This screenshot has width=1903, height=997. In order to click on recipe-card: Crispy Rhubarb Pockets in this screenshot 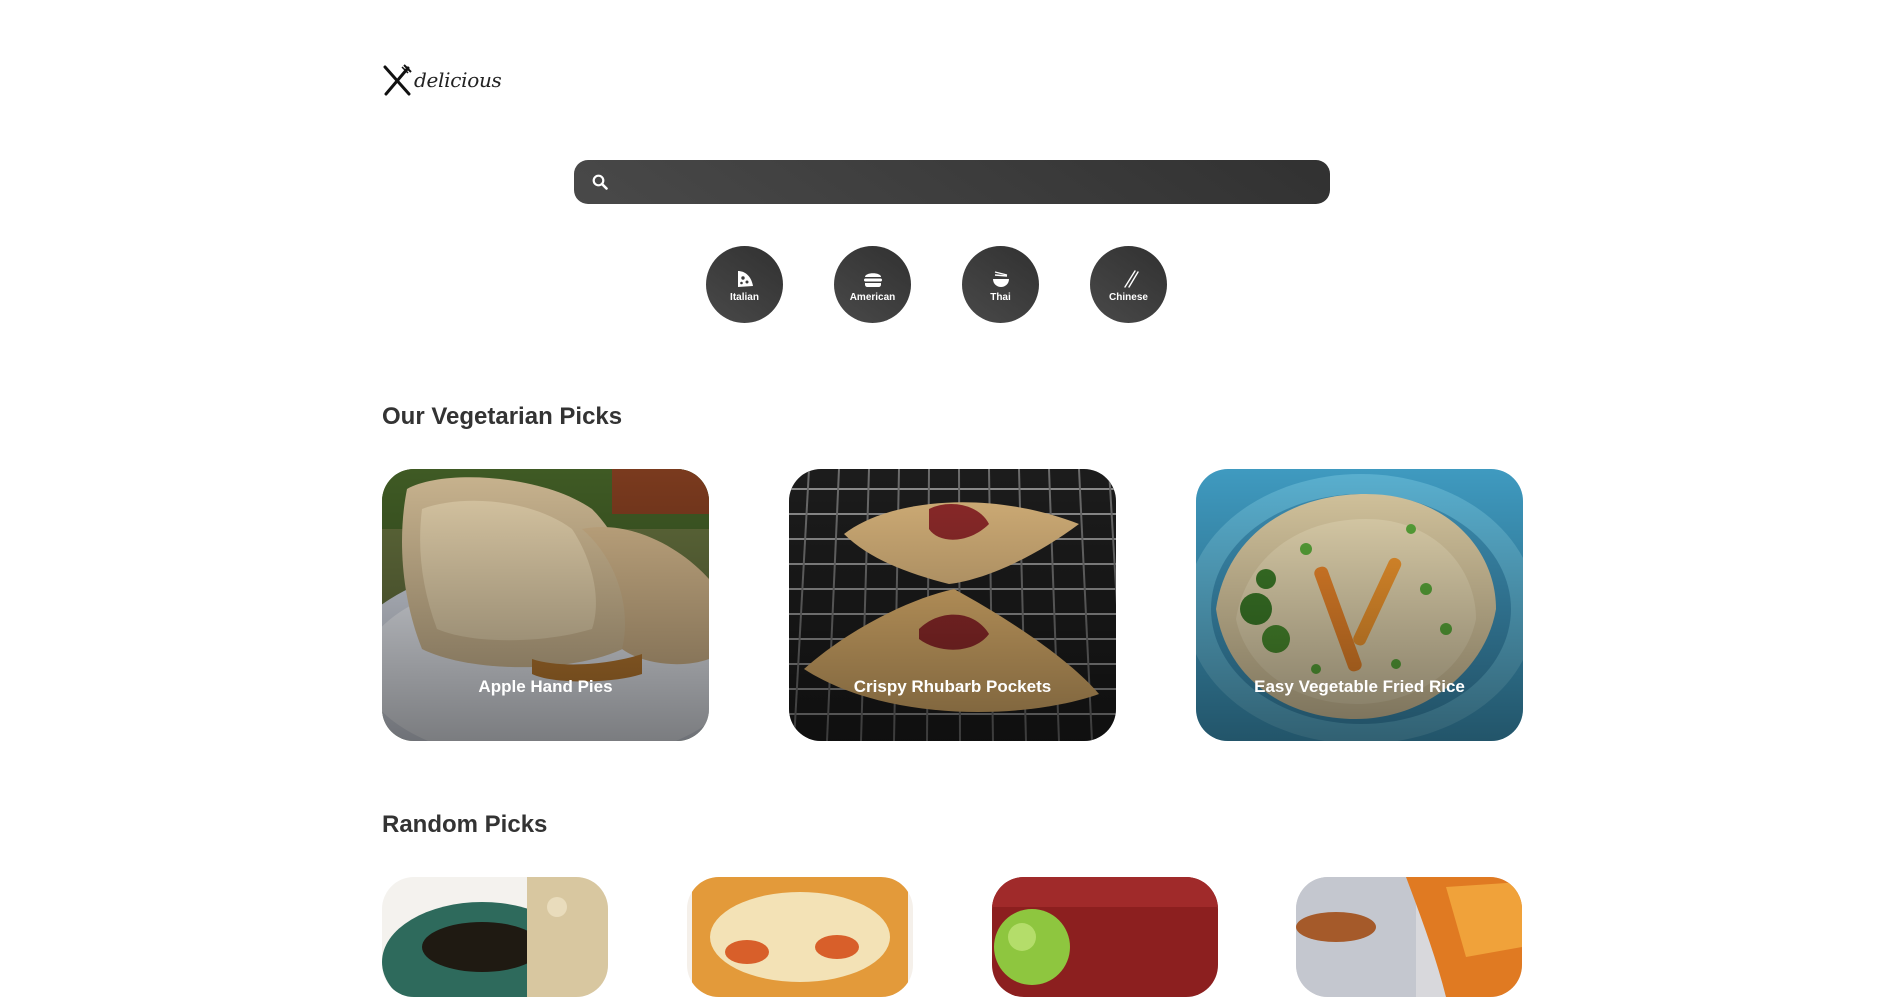, I will do `click(952, 605)`.